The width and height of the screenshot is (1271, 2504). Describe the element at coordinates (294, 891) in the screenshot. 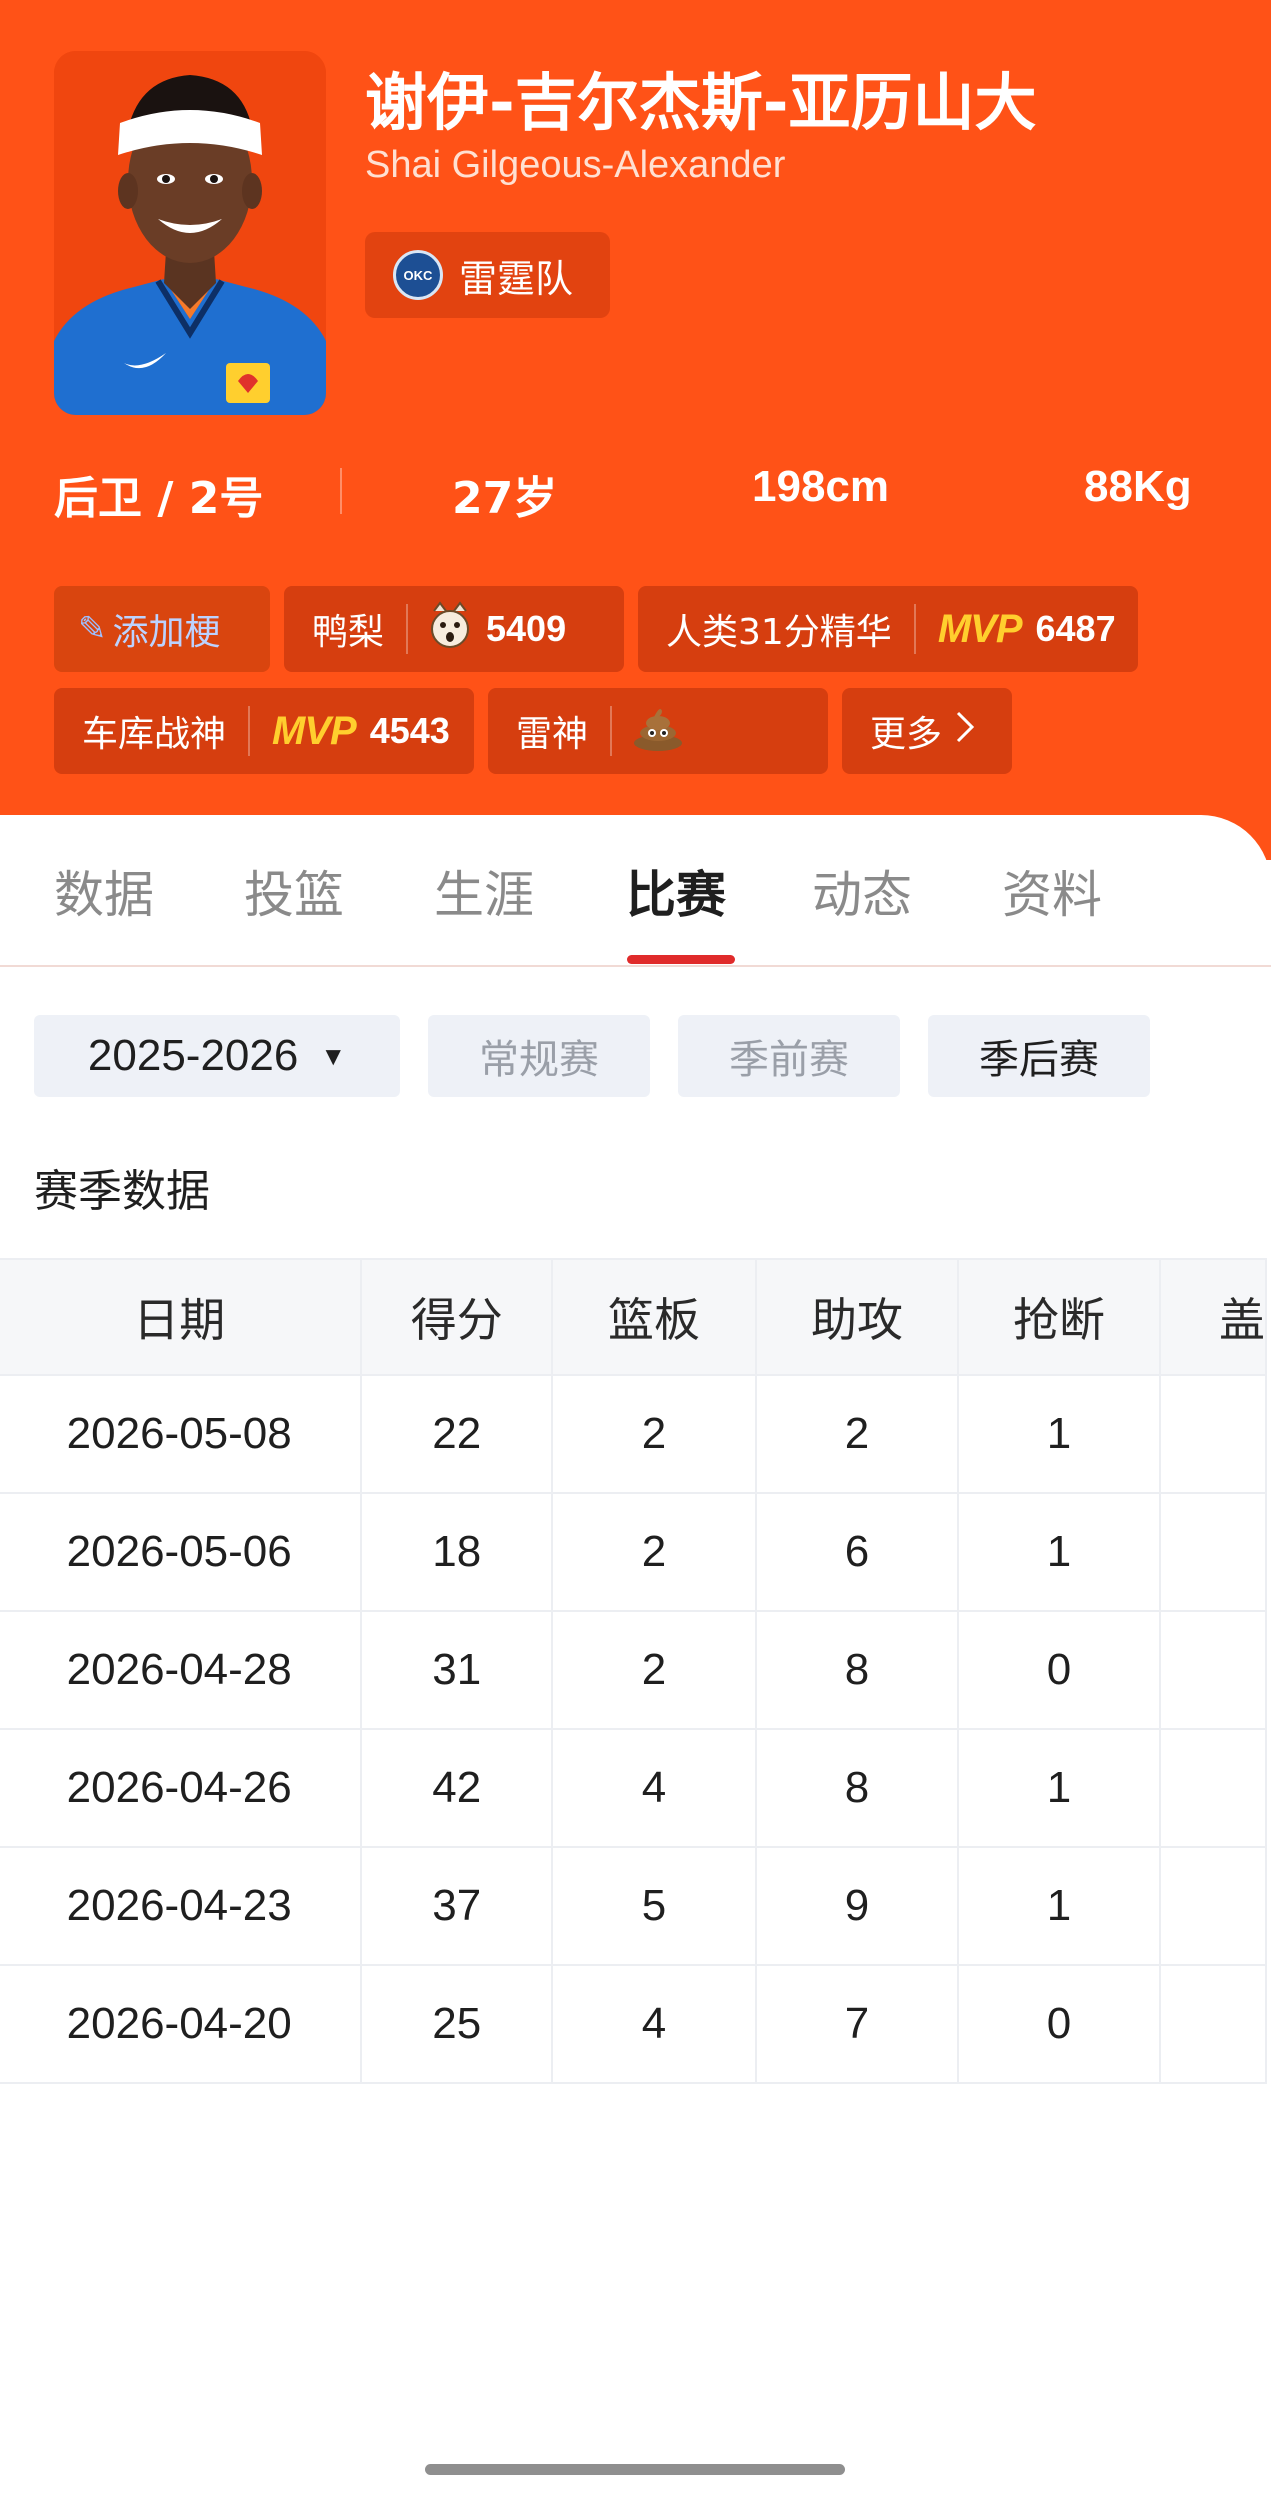

I see `tab-shooting: 投篮` at that location.